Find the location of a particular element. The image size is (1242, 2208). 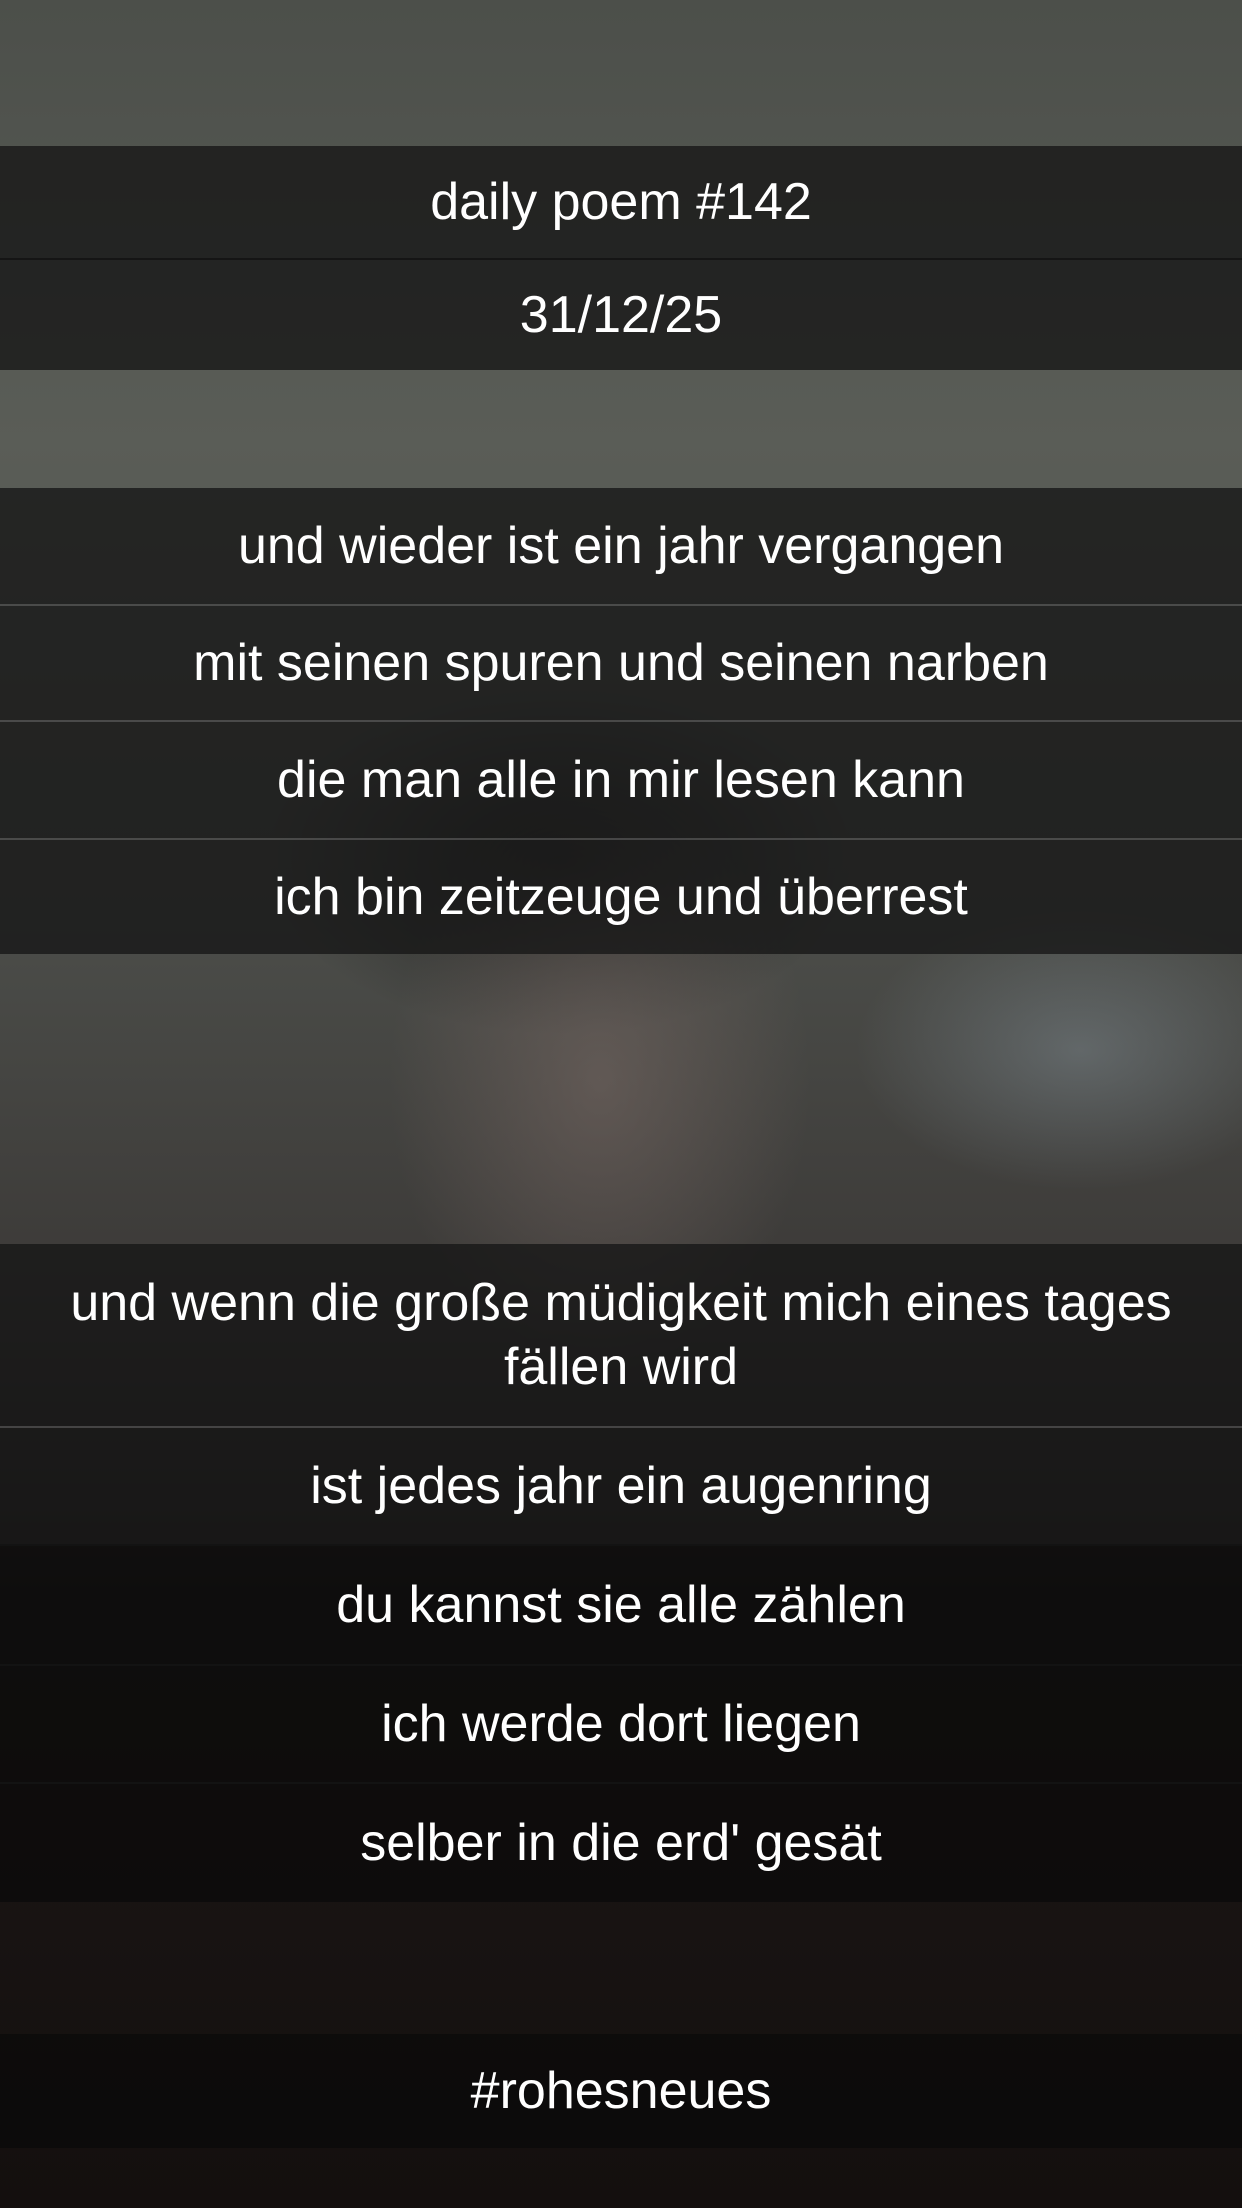

poem-date: 31/12/25 is located at coordinates (621, 314).